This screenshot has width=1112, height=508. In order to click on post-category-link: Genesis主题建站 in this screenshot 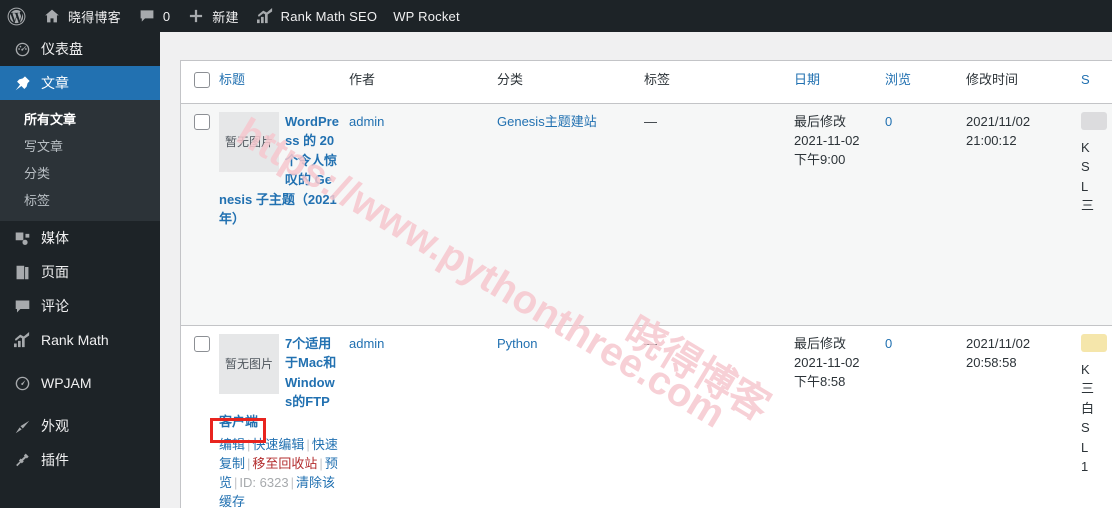, I will do `click(547, 121)`.